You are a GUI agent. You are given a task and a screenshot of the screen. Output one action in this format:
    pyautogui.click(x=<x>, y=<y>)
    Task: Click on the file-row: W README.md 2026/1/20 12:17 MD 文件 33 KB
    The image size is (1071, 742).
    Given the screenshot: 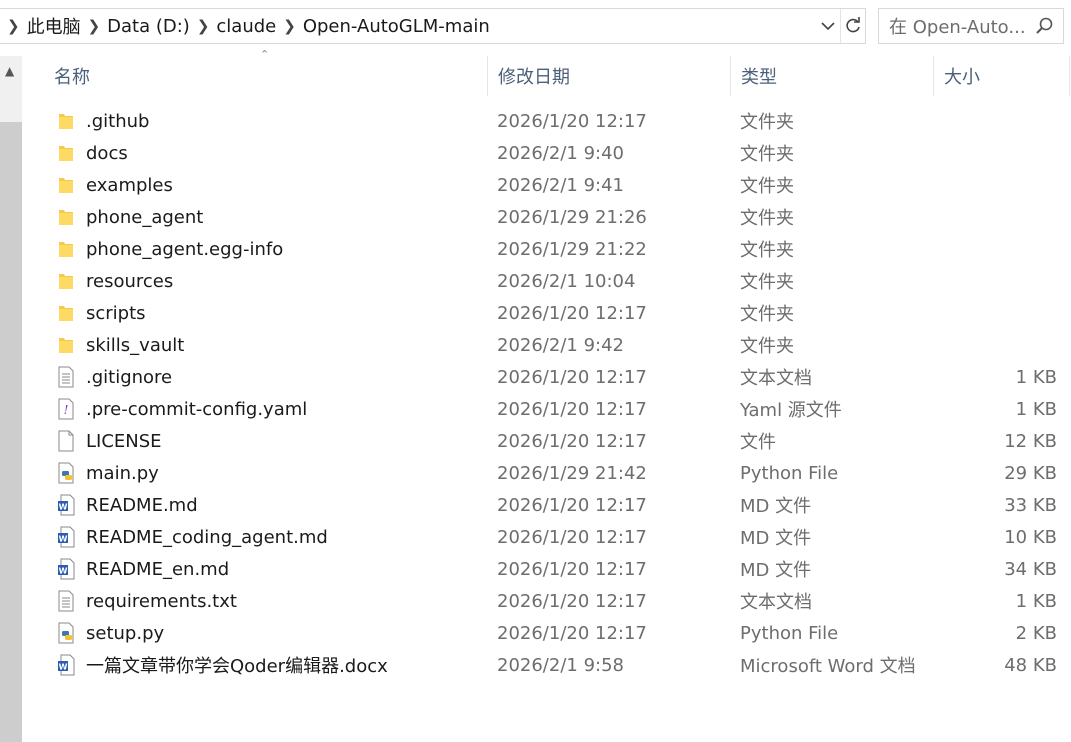 What is the action you would take?
    pyautogui.click(x=546, y=505)
    